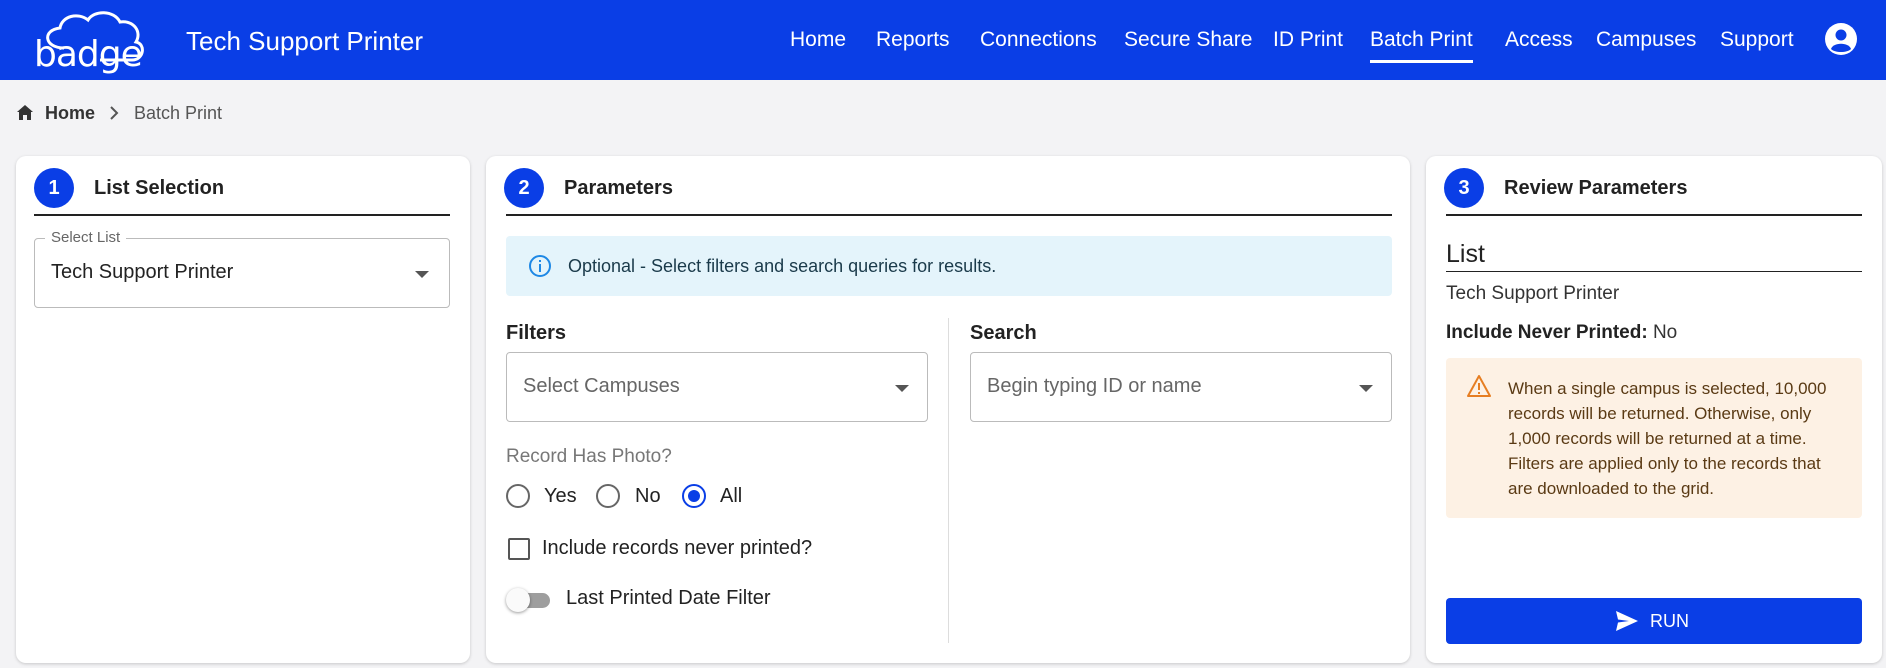 The image size is (1886, 668). I want to click on send-icon, so click(1627, 621).